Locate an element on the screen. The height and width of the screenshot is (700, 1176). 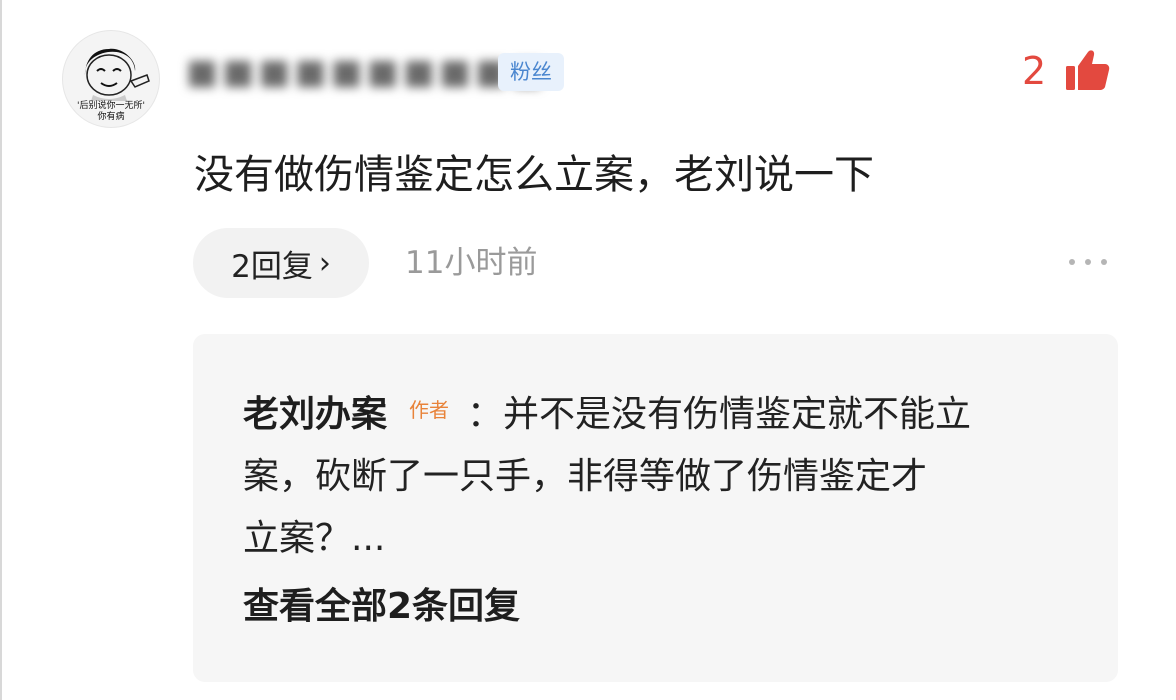
comment-text: 没有做伤情鉴定怎么立案，老刘说一下 is located at coordinates (534, 175).